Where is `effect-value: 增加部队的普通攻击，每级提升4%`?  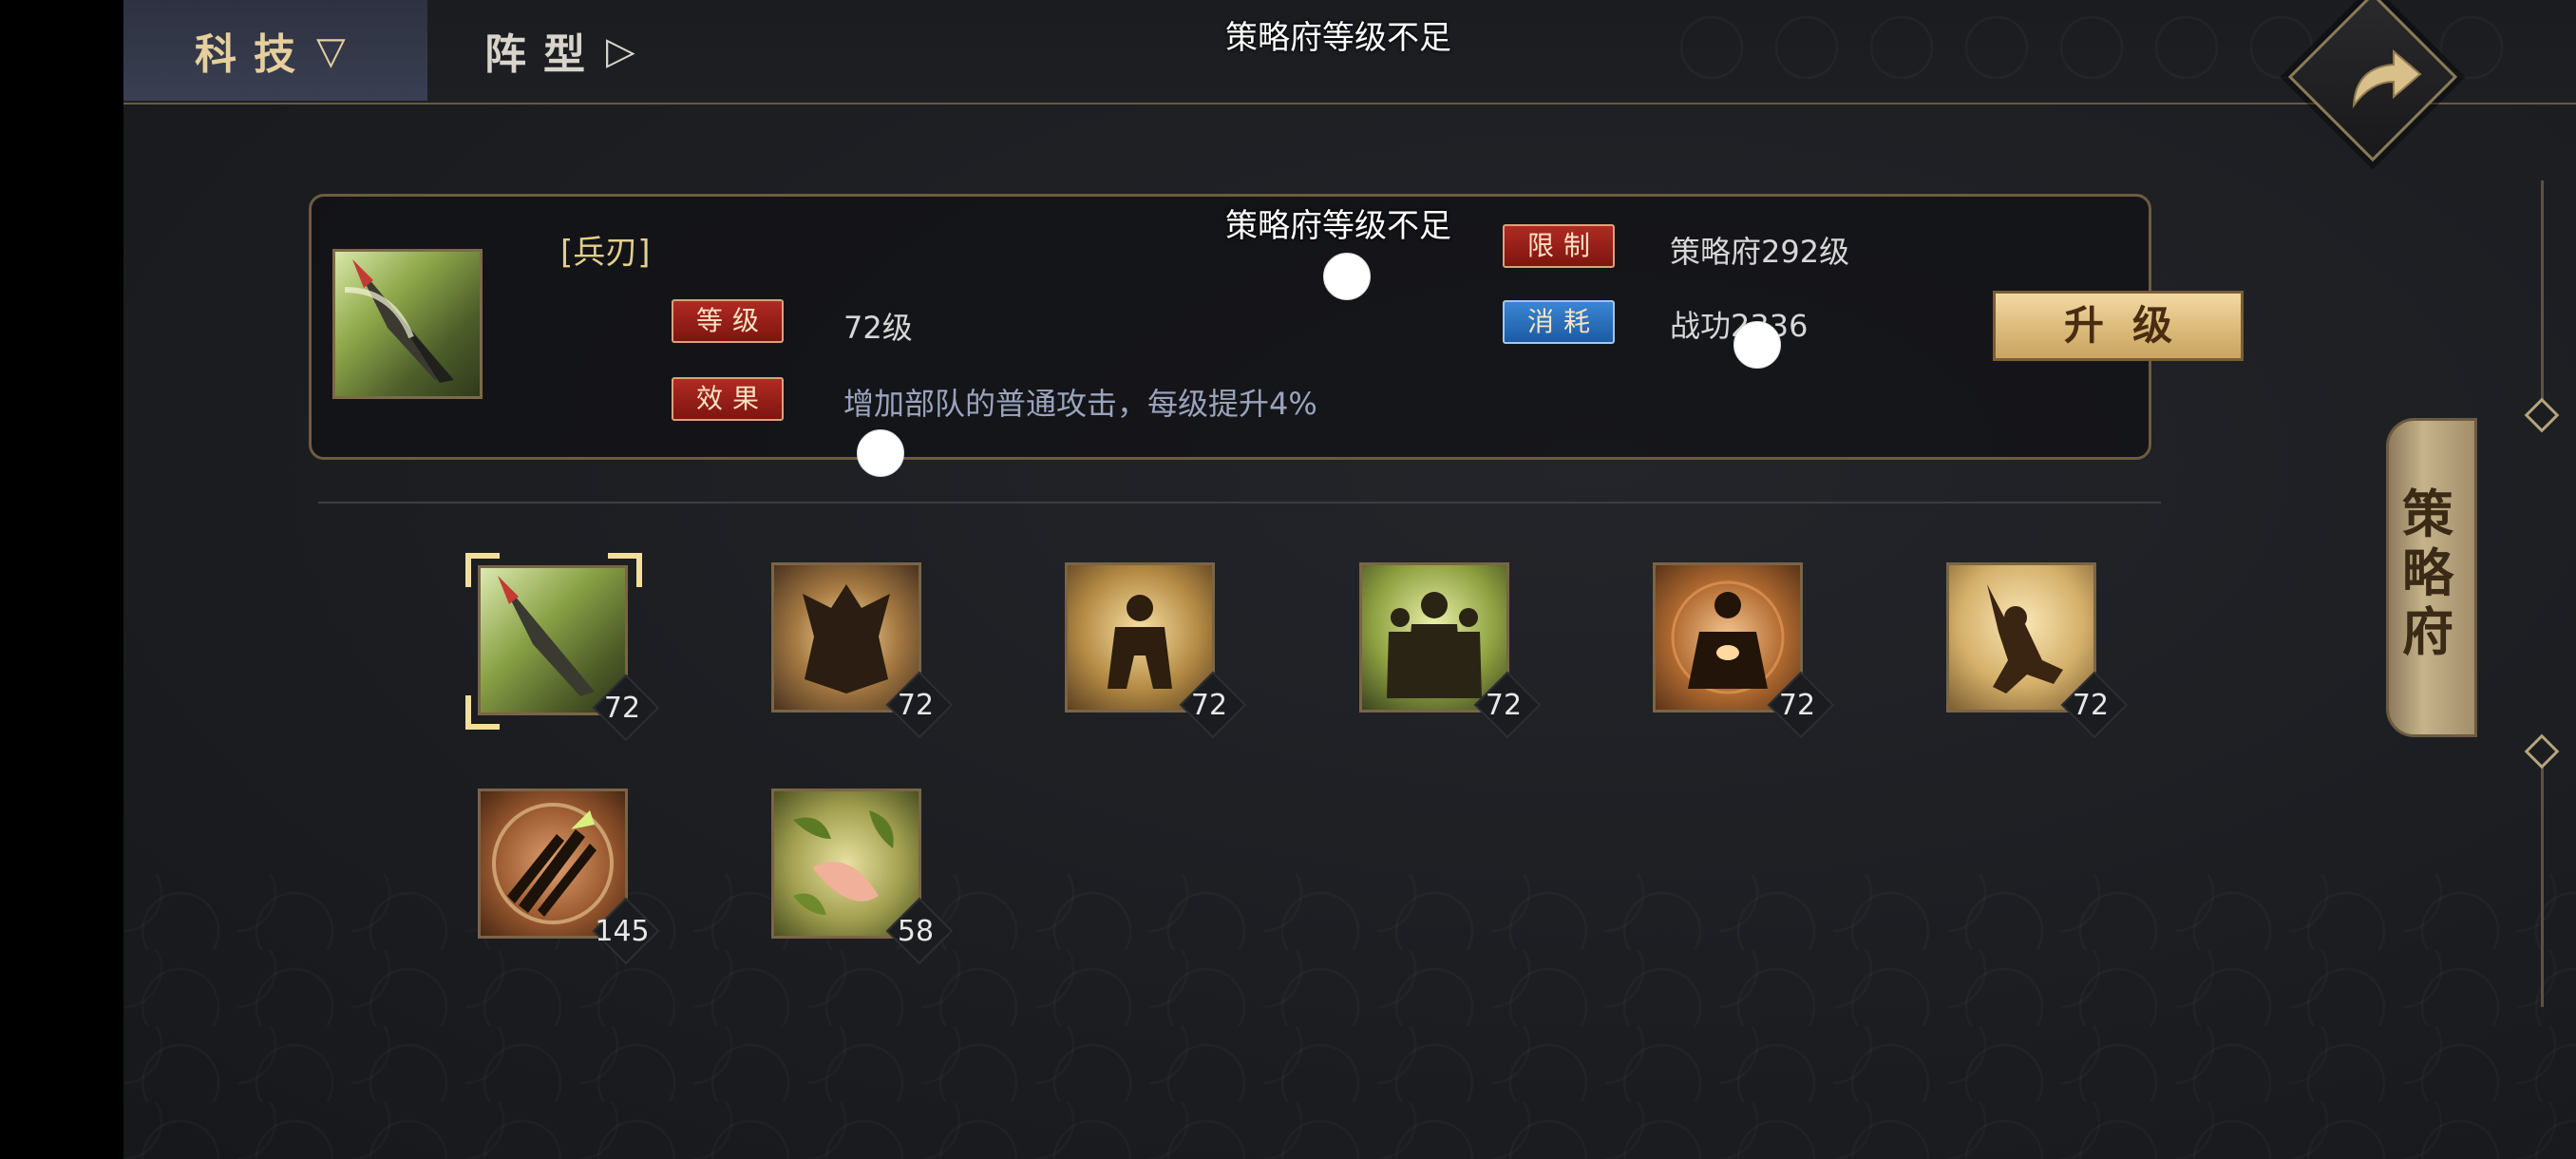 effect-value: 增加部队的普通攻击，每级提升4% is located at coordinates (1080, 404).